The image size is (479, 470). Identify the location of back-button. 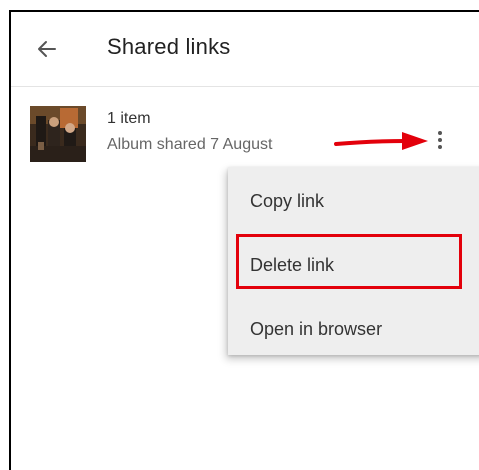
(47, 49).